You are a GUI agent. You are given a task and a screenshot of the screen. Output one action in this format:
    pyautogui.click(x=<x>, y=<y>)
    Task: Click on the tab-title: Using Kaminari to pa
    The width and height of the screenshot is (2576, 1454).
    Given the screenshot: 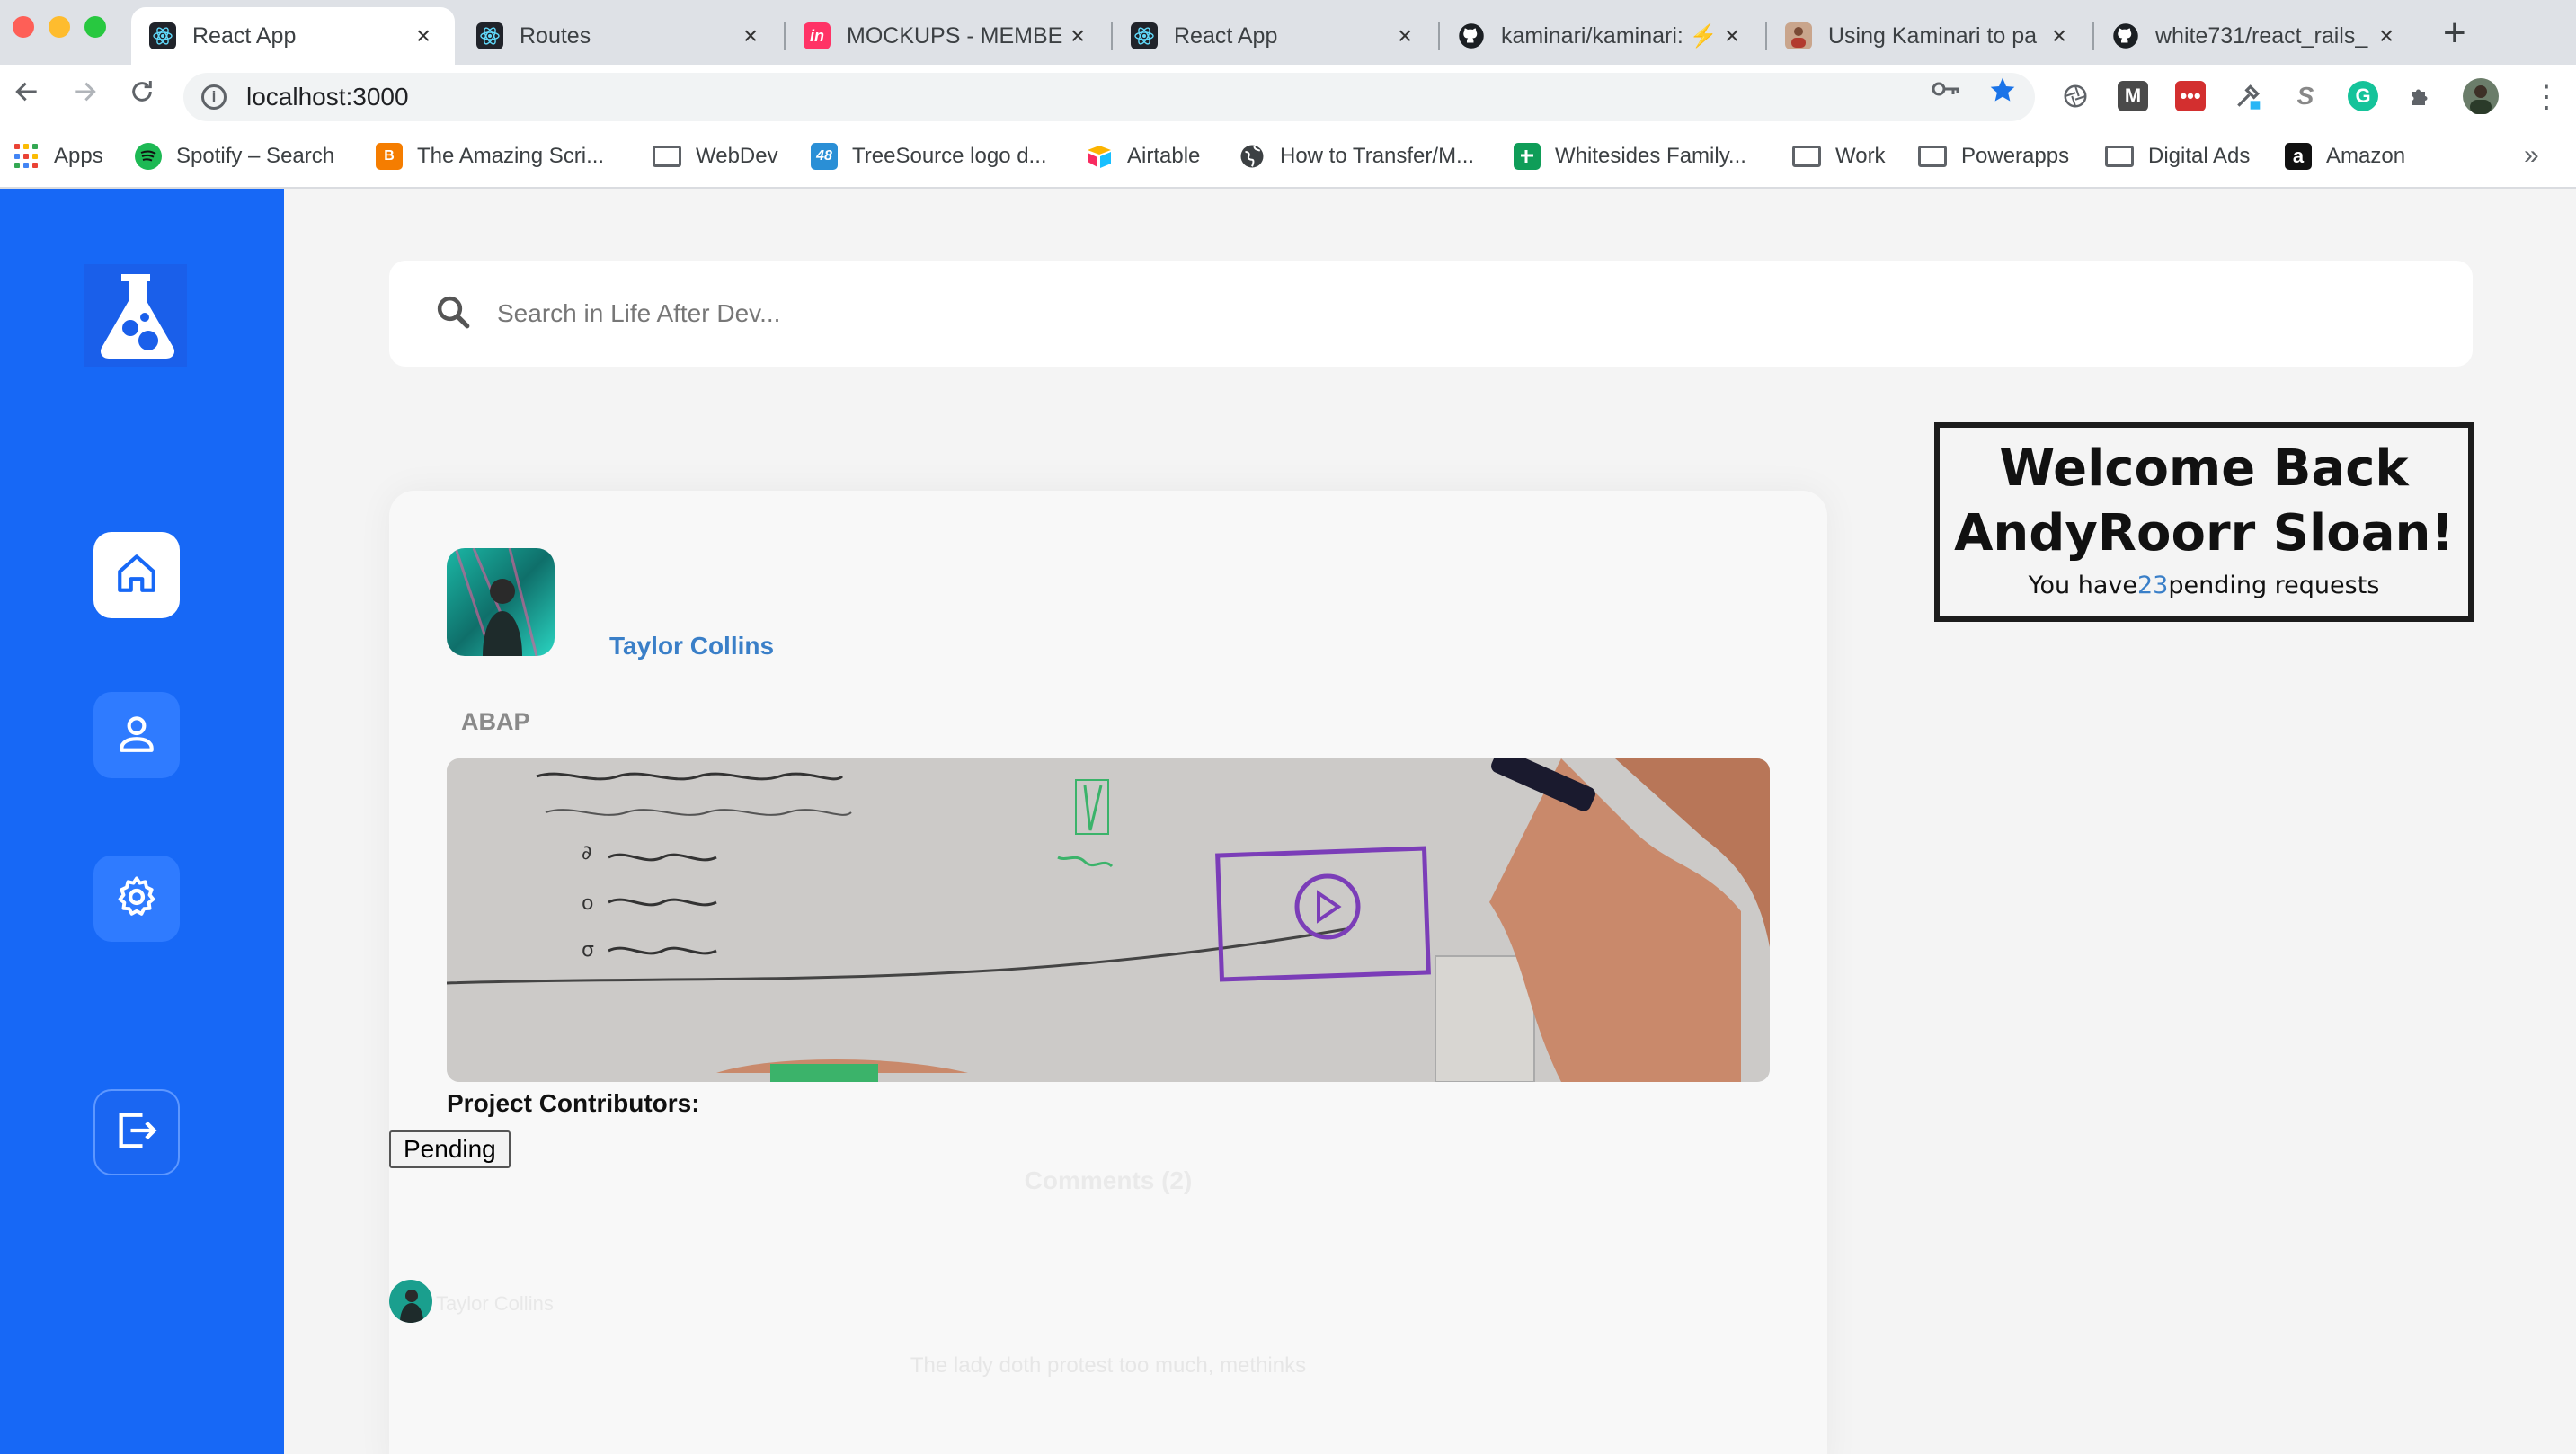 What is the action you would take?
    pyautogui.click(x=1933, y=35)
    